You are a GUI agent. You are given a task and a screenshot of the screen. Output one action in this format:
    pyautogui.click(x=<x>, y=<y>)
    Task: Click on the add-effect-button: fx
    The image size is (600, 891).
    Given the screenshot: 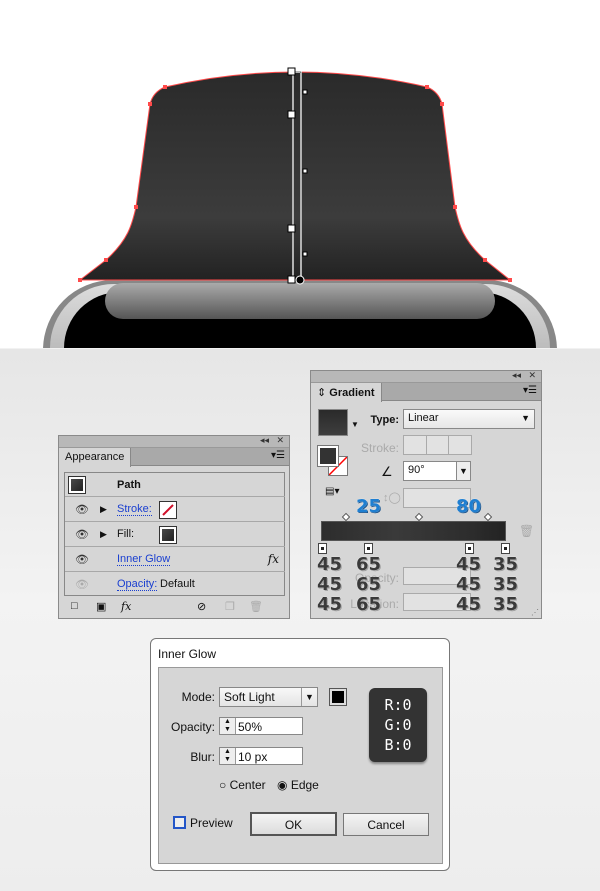 What is the action you would take?
    pyautogui.click(x=126, y=606)
    